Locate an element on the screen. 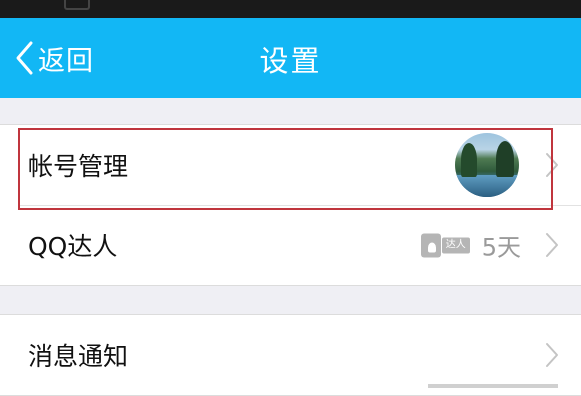  status-bar is located at coordinates (290, 9).